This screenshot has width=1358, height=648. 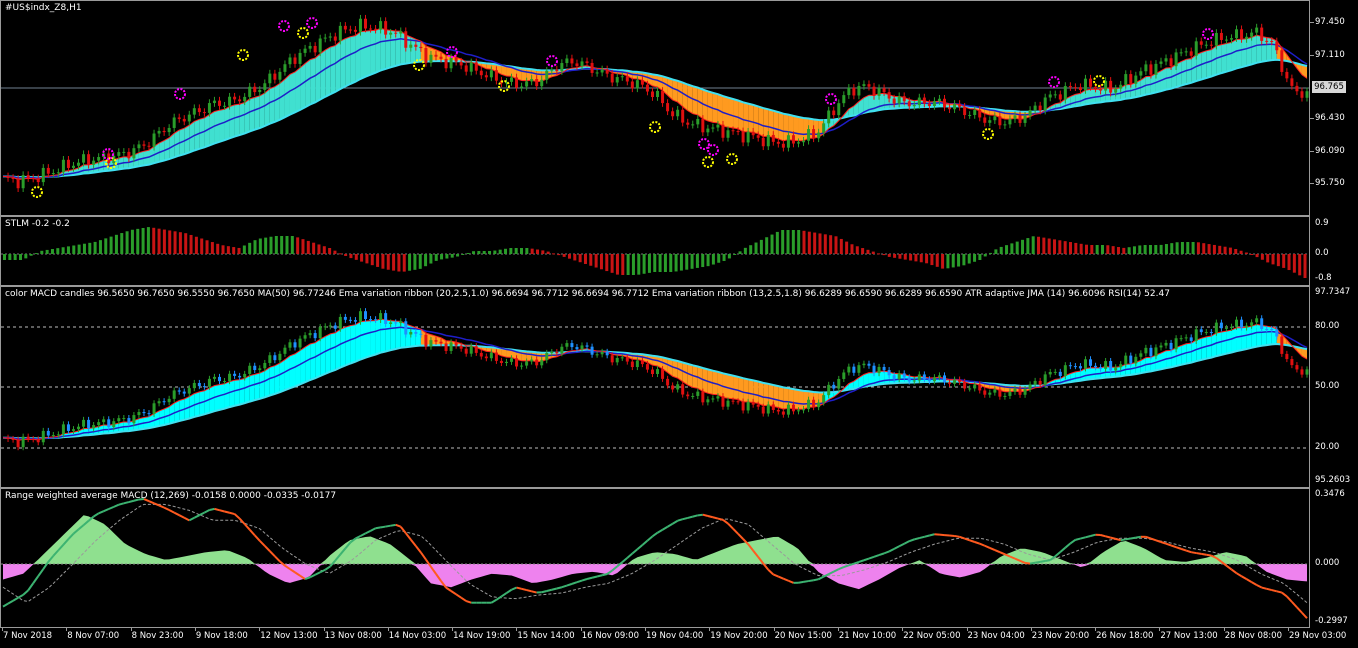 What do you see at coordinates (655, 577) in the screenshot?
I see `rwa-histogram-negative` at bounding box center [655, 577].